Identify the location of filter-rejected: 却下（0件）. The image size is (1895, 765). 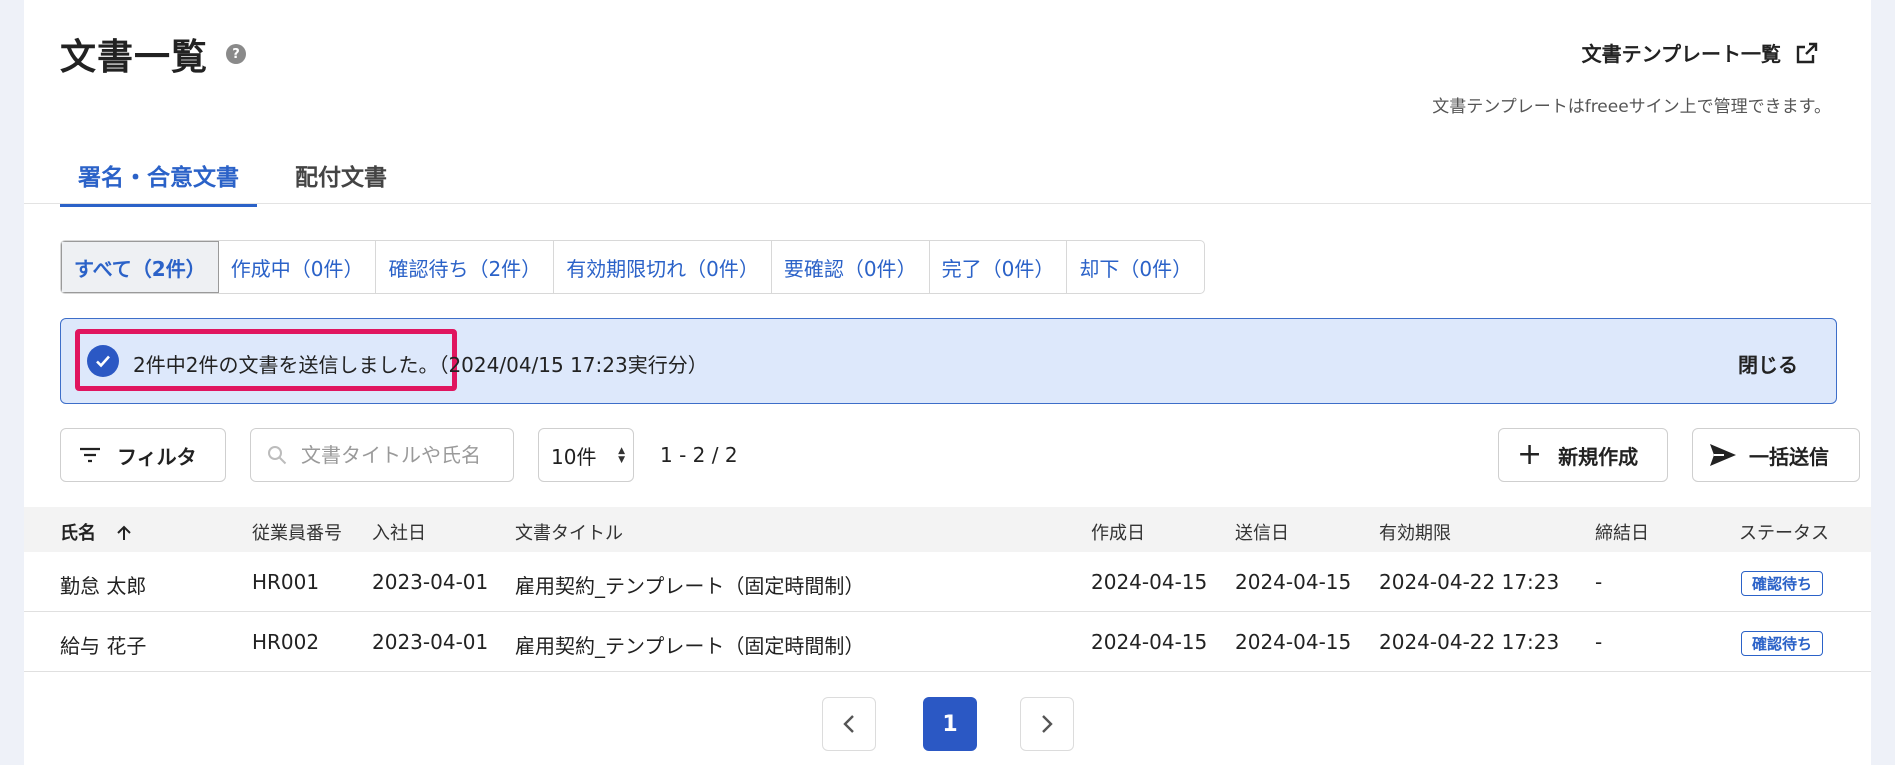
(1135, 267).